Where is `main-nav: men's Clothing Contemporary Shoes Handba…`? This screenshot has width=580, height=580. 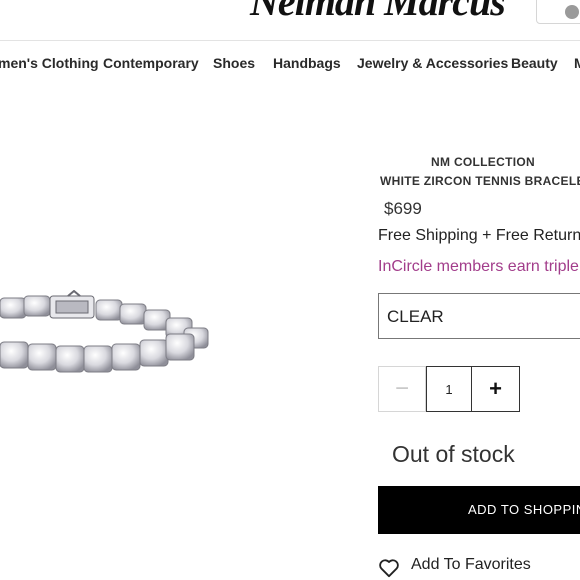
main-nav: men's Clothing Contemporary Shoes Handba… is located at coordinates (290, 65).